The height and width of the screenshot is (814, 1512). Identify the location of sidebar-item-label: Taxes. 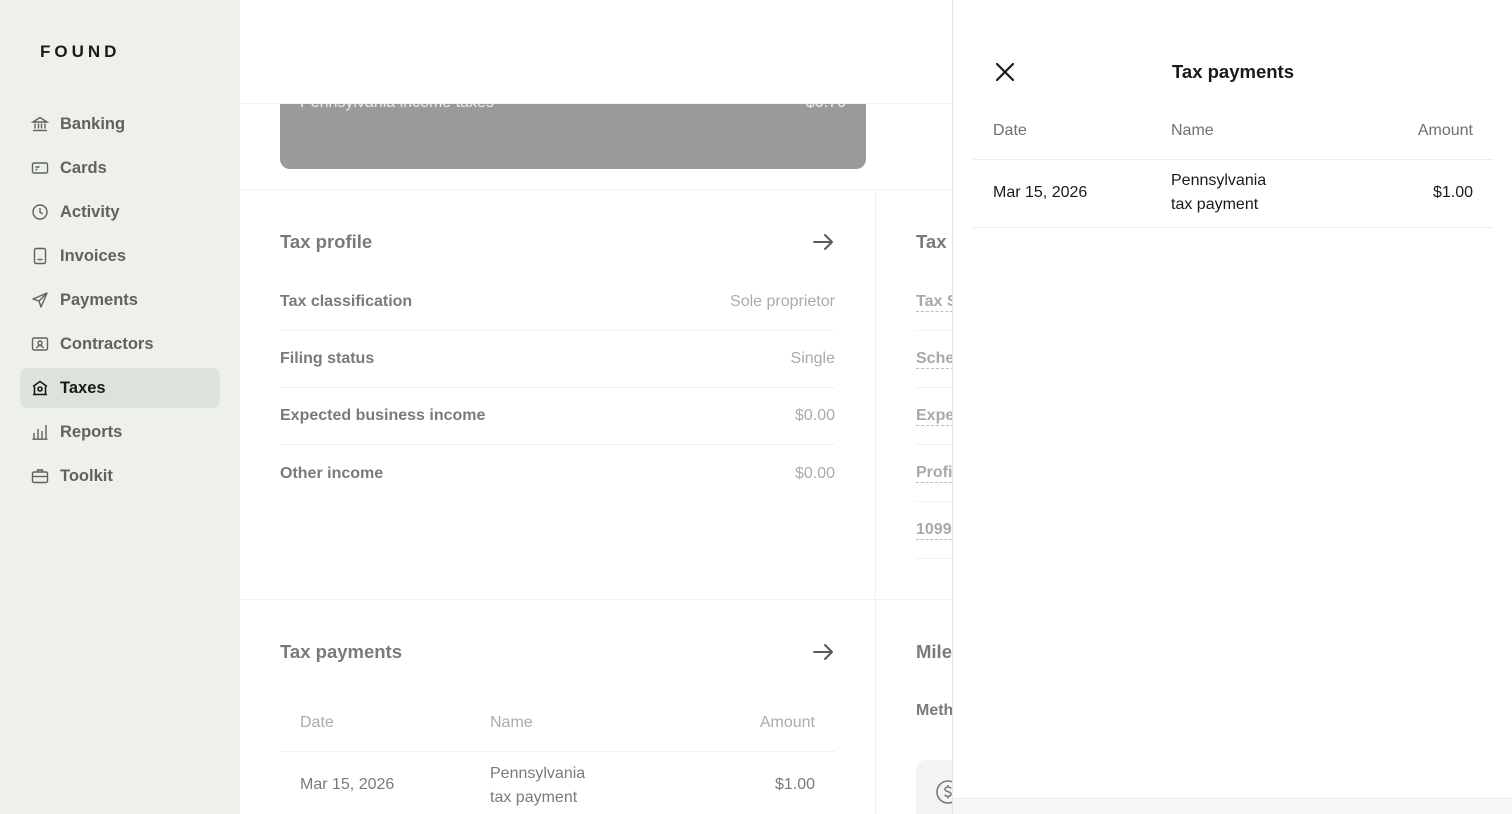
(83, 387).